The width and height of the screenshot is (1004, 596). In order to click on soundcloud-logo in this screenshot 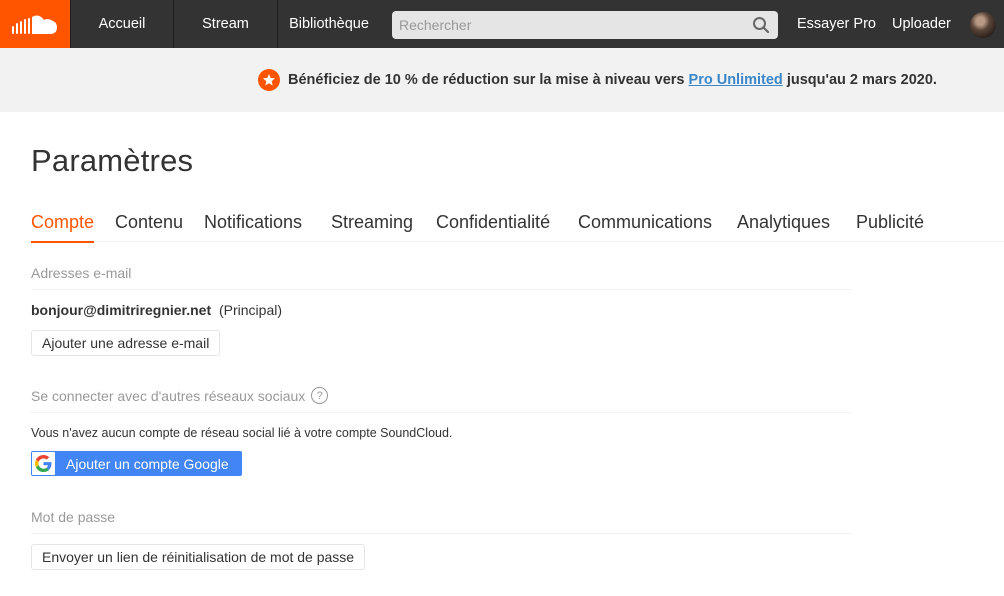, I will do `click(35, 24)`.